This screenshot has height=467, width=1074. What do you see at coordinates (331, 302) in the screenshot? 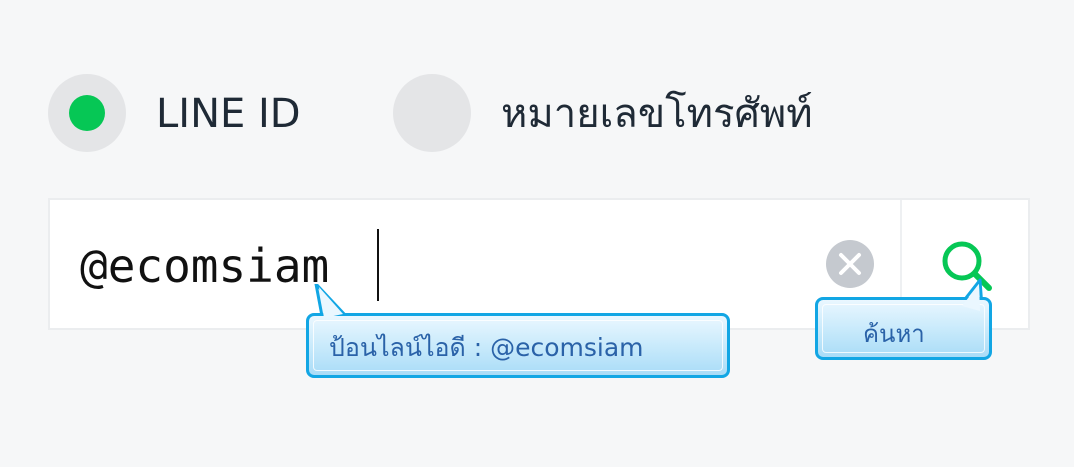
I see `input-tooltip-tail-cover` at bounding box center [331, 302].